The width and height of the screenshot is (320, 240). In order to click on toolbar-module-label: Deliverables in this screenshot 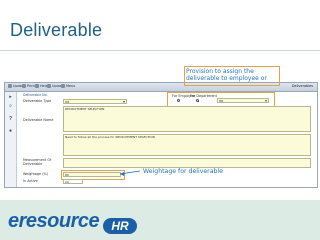, I will do `click(302, 86)`.